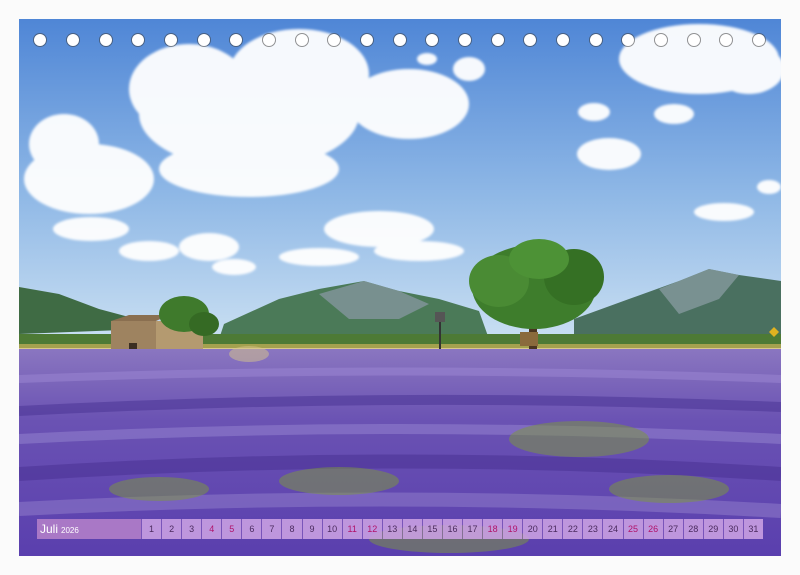  Describe the element at coordinates (573, 529) in the screenshot. I see `day-cell: 22` at that location.